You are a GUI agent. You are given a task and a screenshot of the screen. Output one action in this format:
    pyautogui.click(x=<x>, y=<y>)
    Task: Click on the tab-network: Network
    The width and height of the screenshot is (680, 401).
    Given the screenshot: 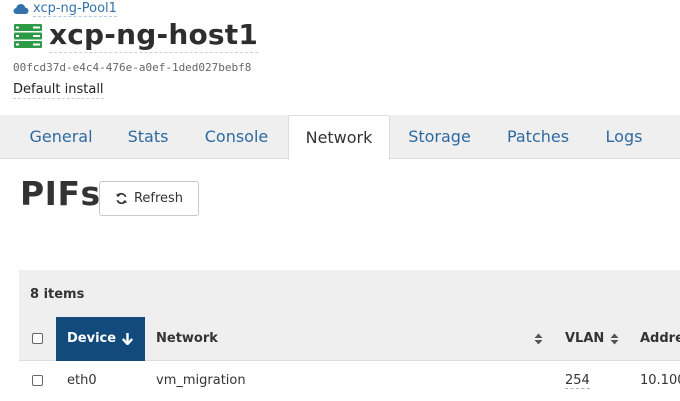 What is the action you would take?
    pyautogui.click(x=339, y=137)
    